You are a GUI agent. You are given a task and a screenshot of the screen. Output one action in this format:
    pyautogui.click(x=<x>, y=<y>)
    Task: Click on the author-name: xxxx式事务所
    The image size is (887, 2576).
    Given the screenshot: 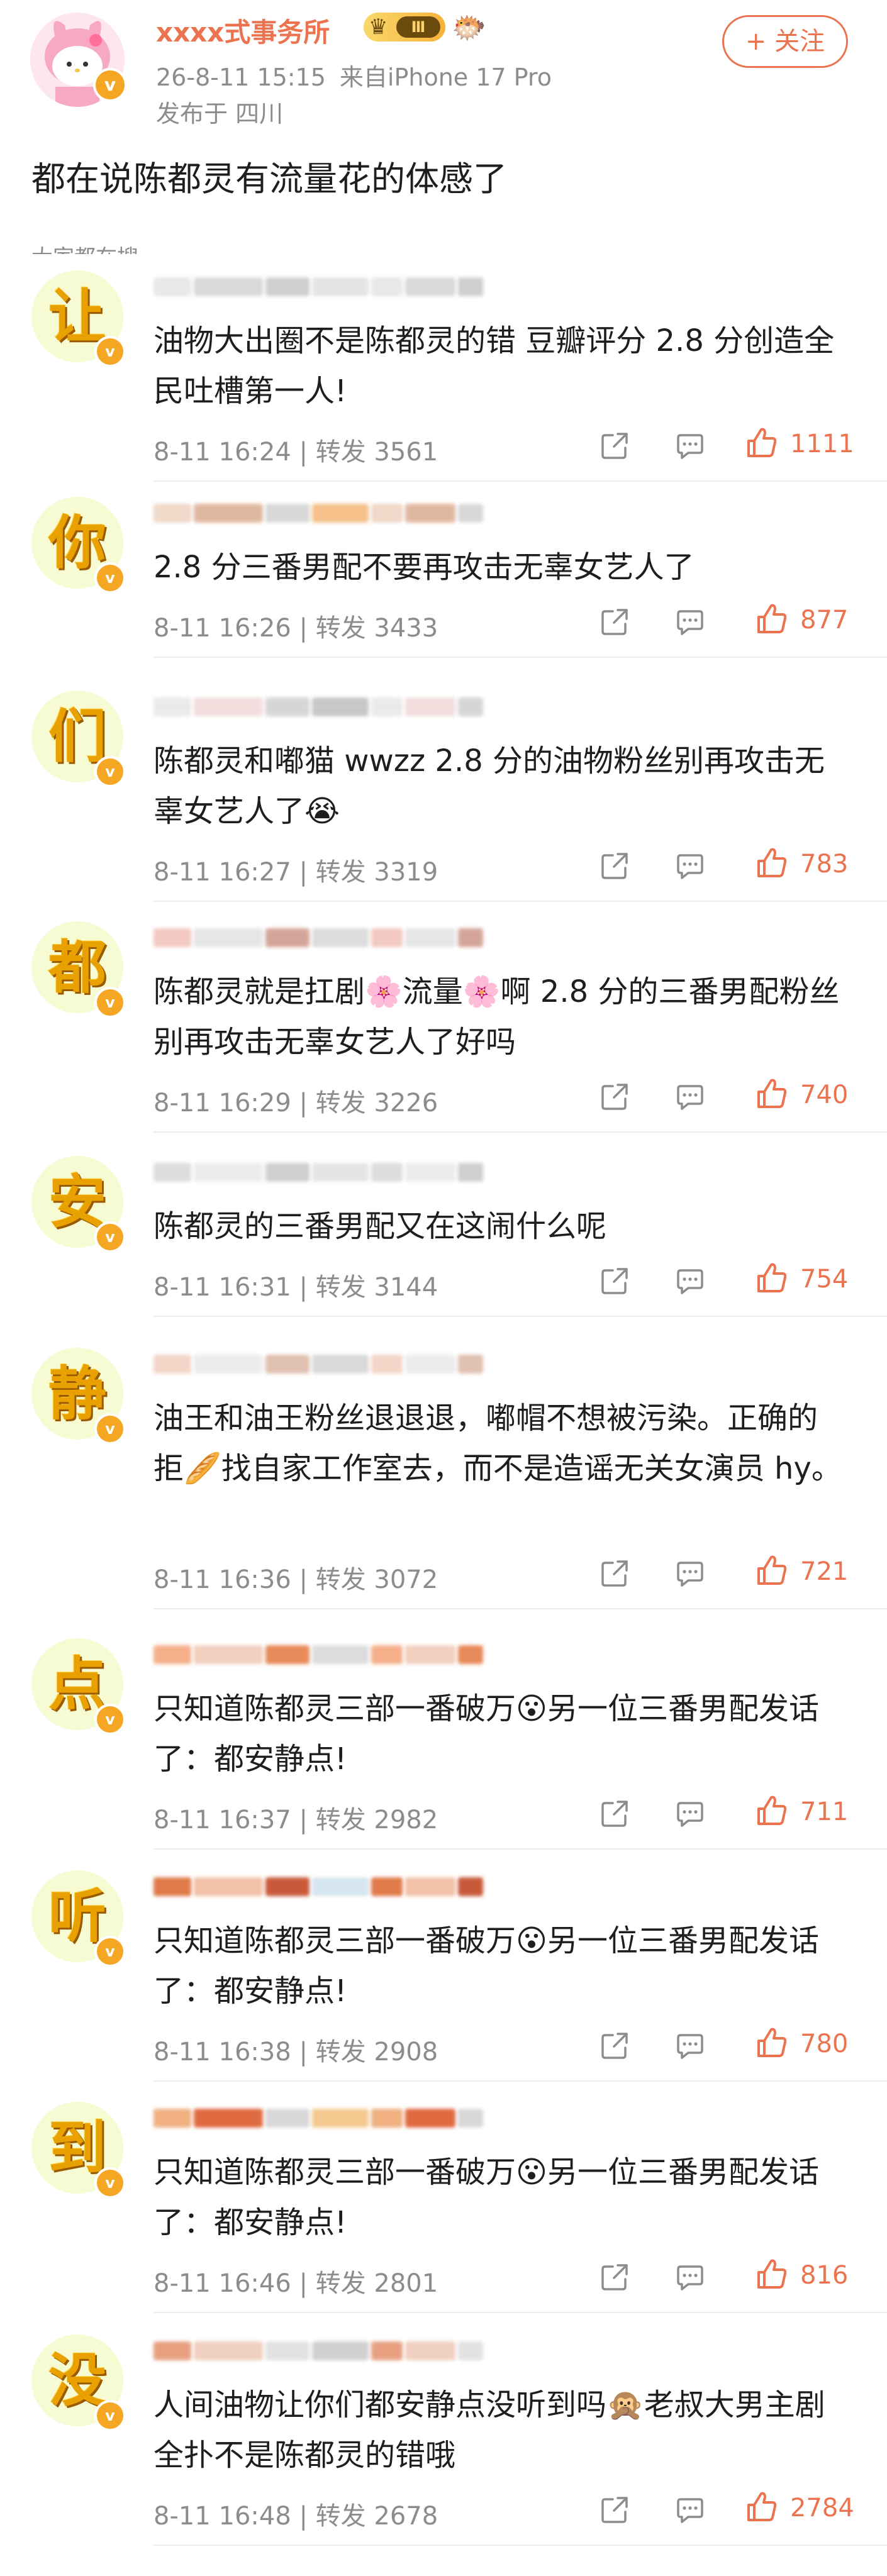 What is the action you would take?
    pyautogui.click(x=243, y=30)
    